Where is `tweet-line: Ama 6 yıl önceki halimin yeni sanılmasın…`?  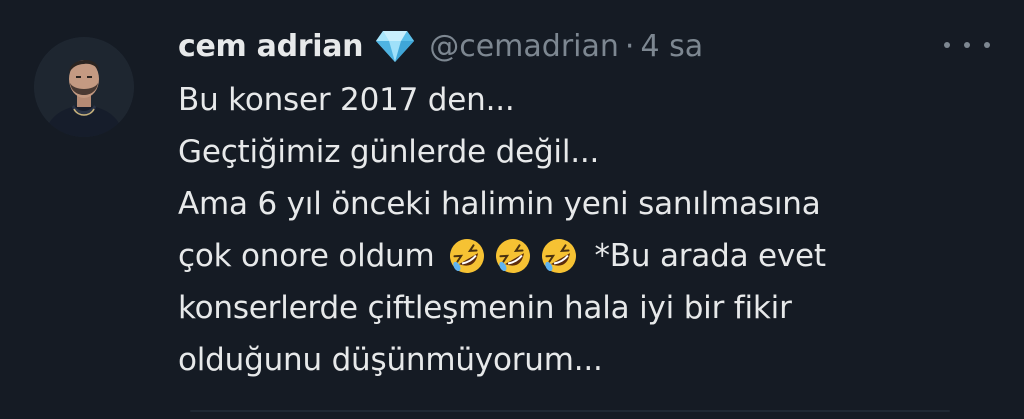
tweet-line: Ama 6 yıl önceki halimin yeni sanılmasın… is located at coordinates (499, 204).